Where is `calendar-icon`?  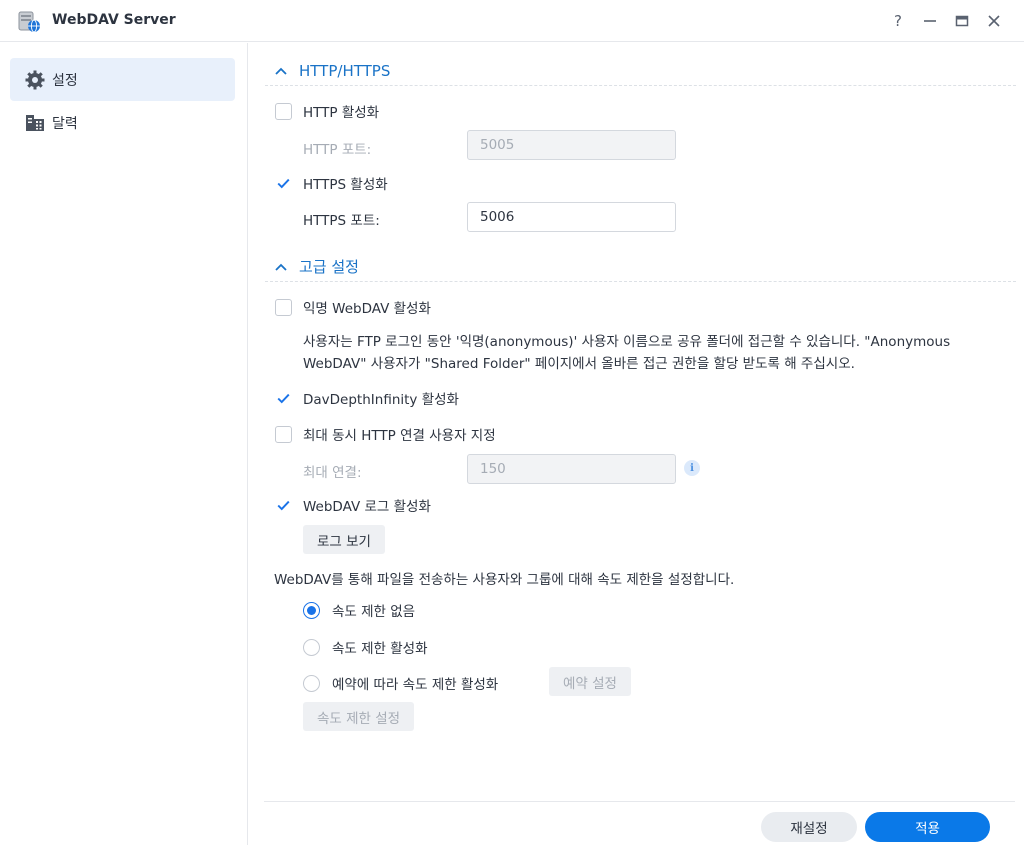
calendar-icon is located at coordinates (35, 123).